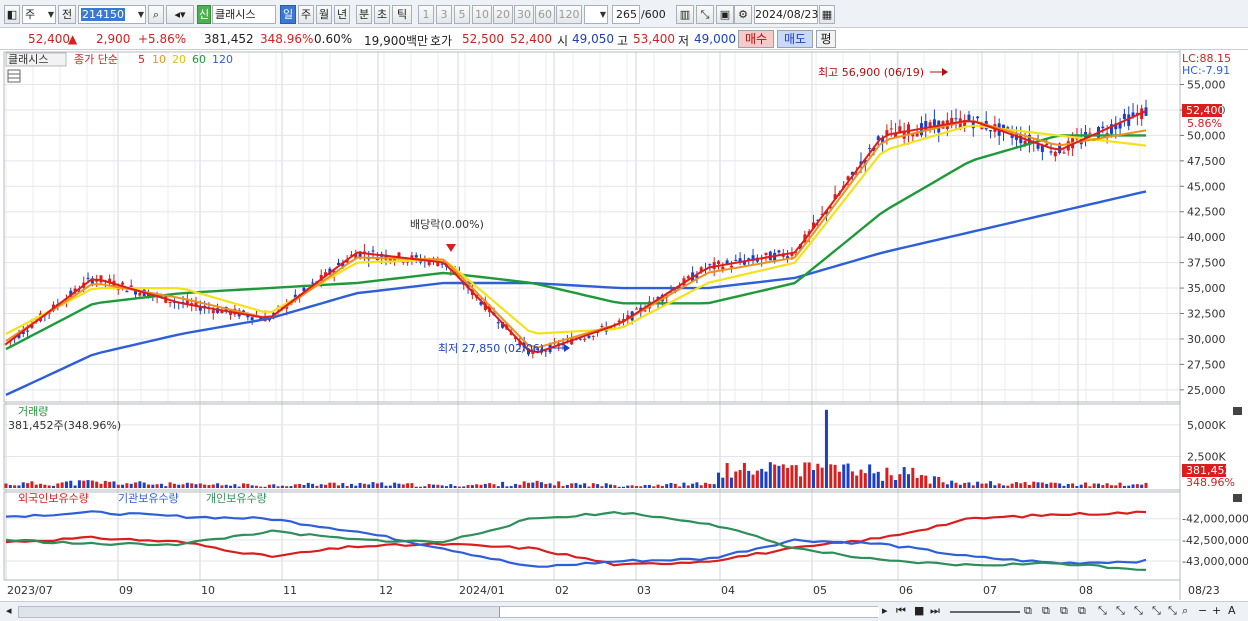 The image size is (1248, 621). What do you see at coordinates (935, 611) in the screenshot?
I see `last-page-icon: ⏭` at bounding box center [935, 611].